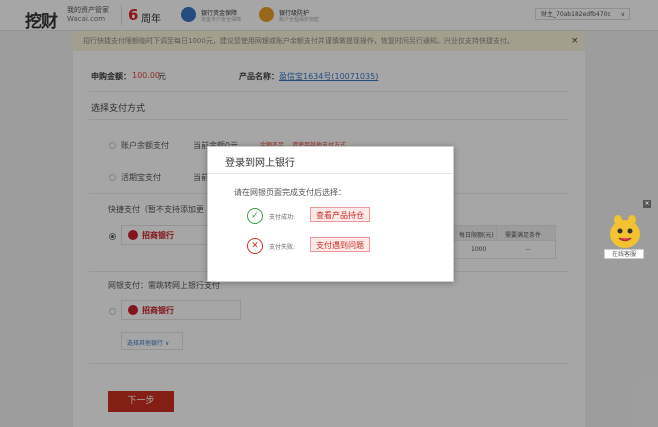 This screenshot has width=658, height=427. I want to click on service-mascot, so click(625, 231).